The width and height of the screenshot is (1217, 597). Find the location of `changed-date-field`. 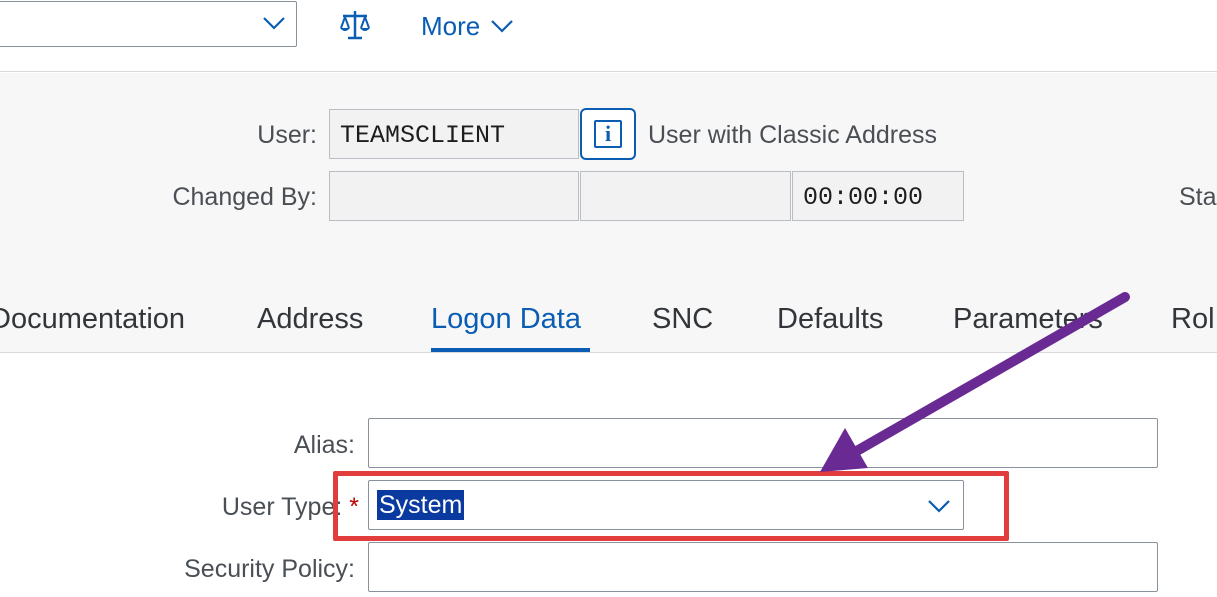

changed-date-field is located at coordinates (685, 196).